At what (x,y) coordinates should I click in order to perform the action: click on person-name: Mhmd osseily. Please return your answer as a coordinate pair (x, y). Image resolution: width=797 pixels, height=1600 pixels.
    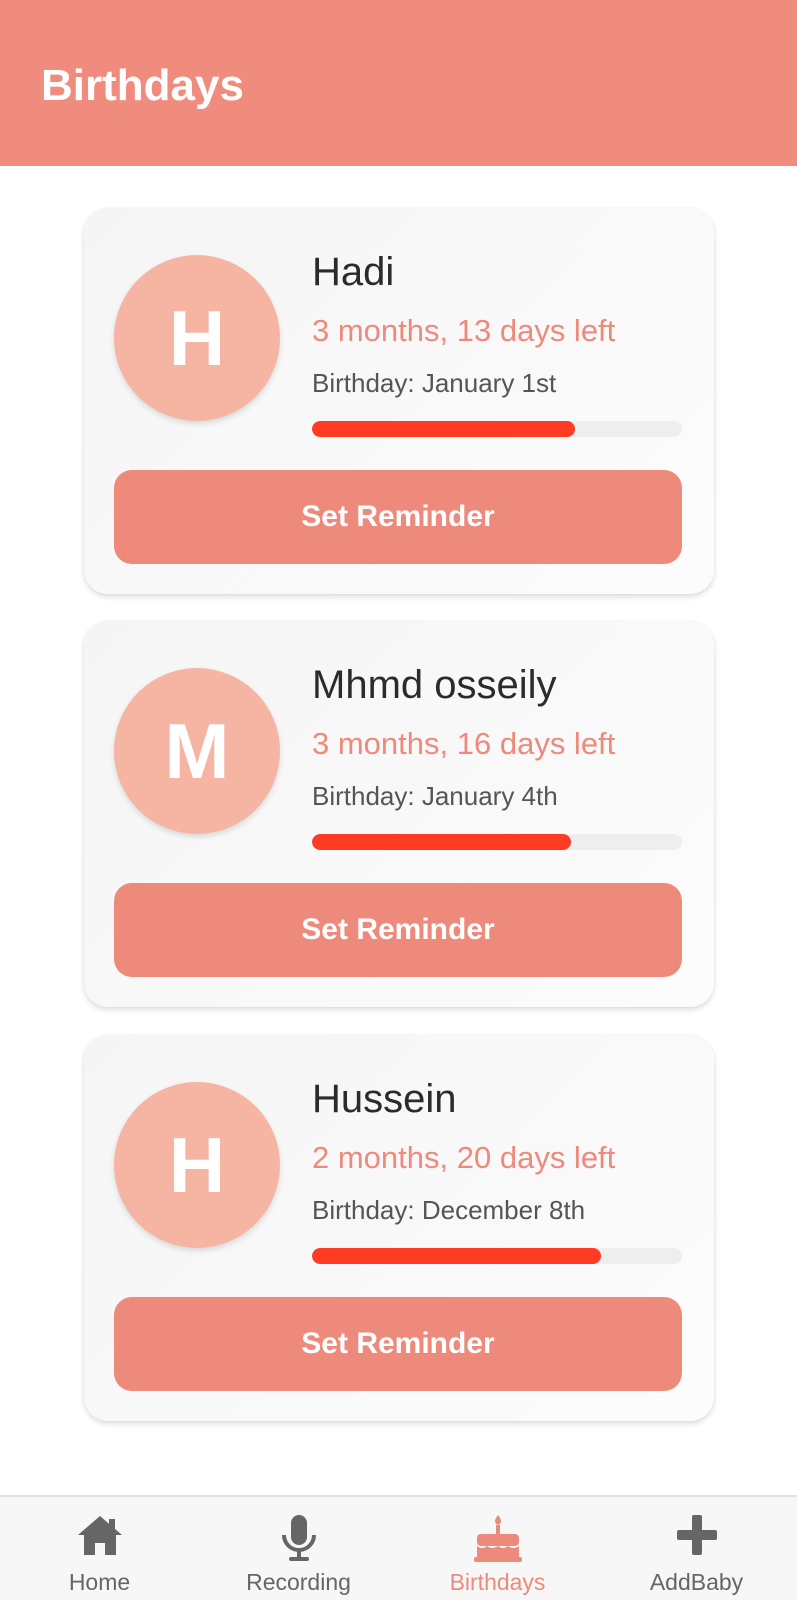
    Looking at the image, I should click on (434, 685).